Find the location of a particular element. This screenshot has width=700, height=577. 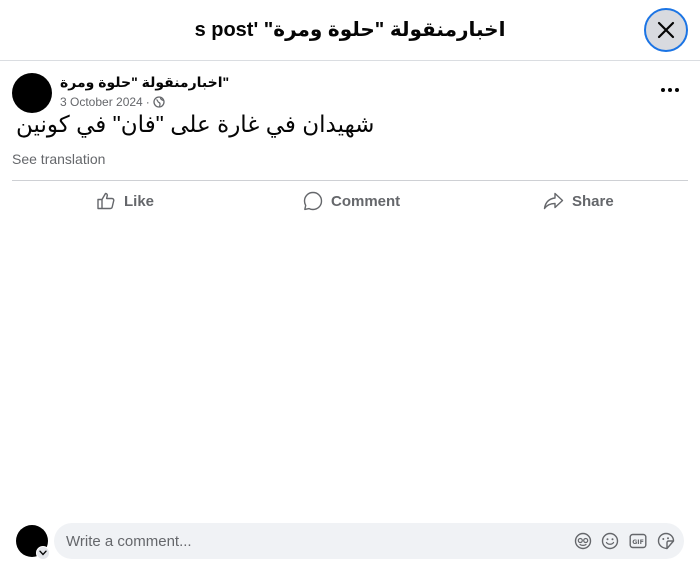

post-date: 3 October 2024 is located at coordinates (101, 102).